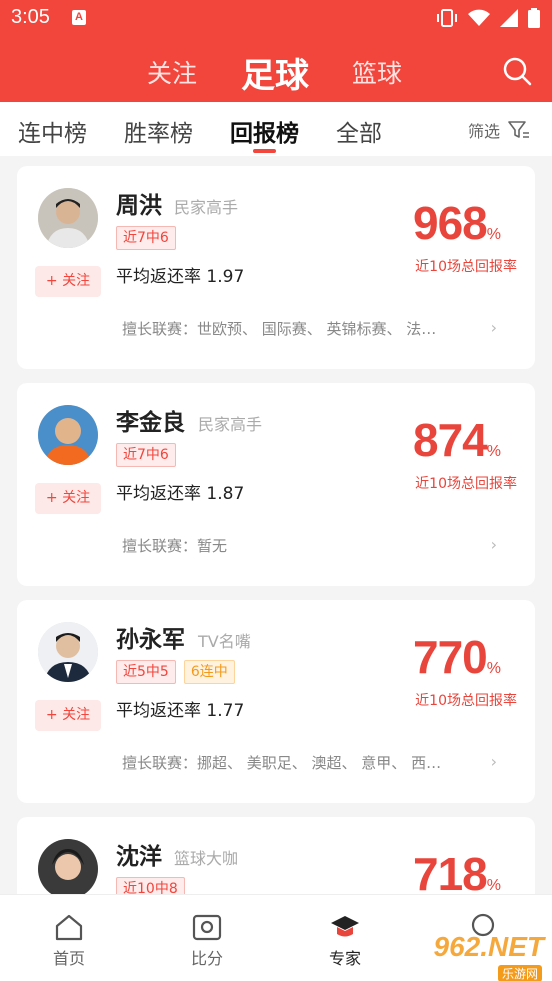 Image resolution: width=552 pixels, height=981 pixels. What do you see at coordinates (264, 151) in the screenshot?
I see `active-tab-indicator` at bounding box center [264, 151].